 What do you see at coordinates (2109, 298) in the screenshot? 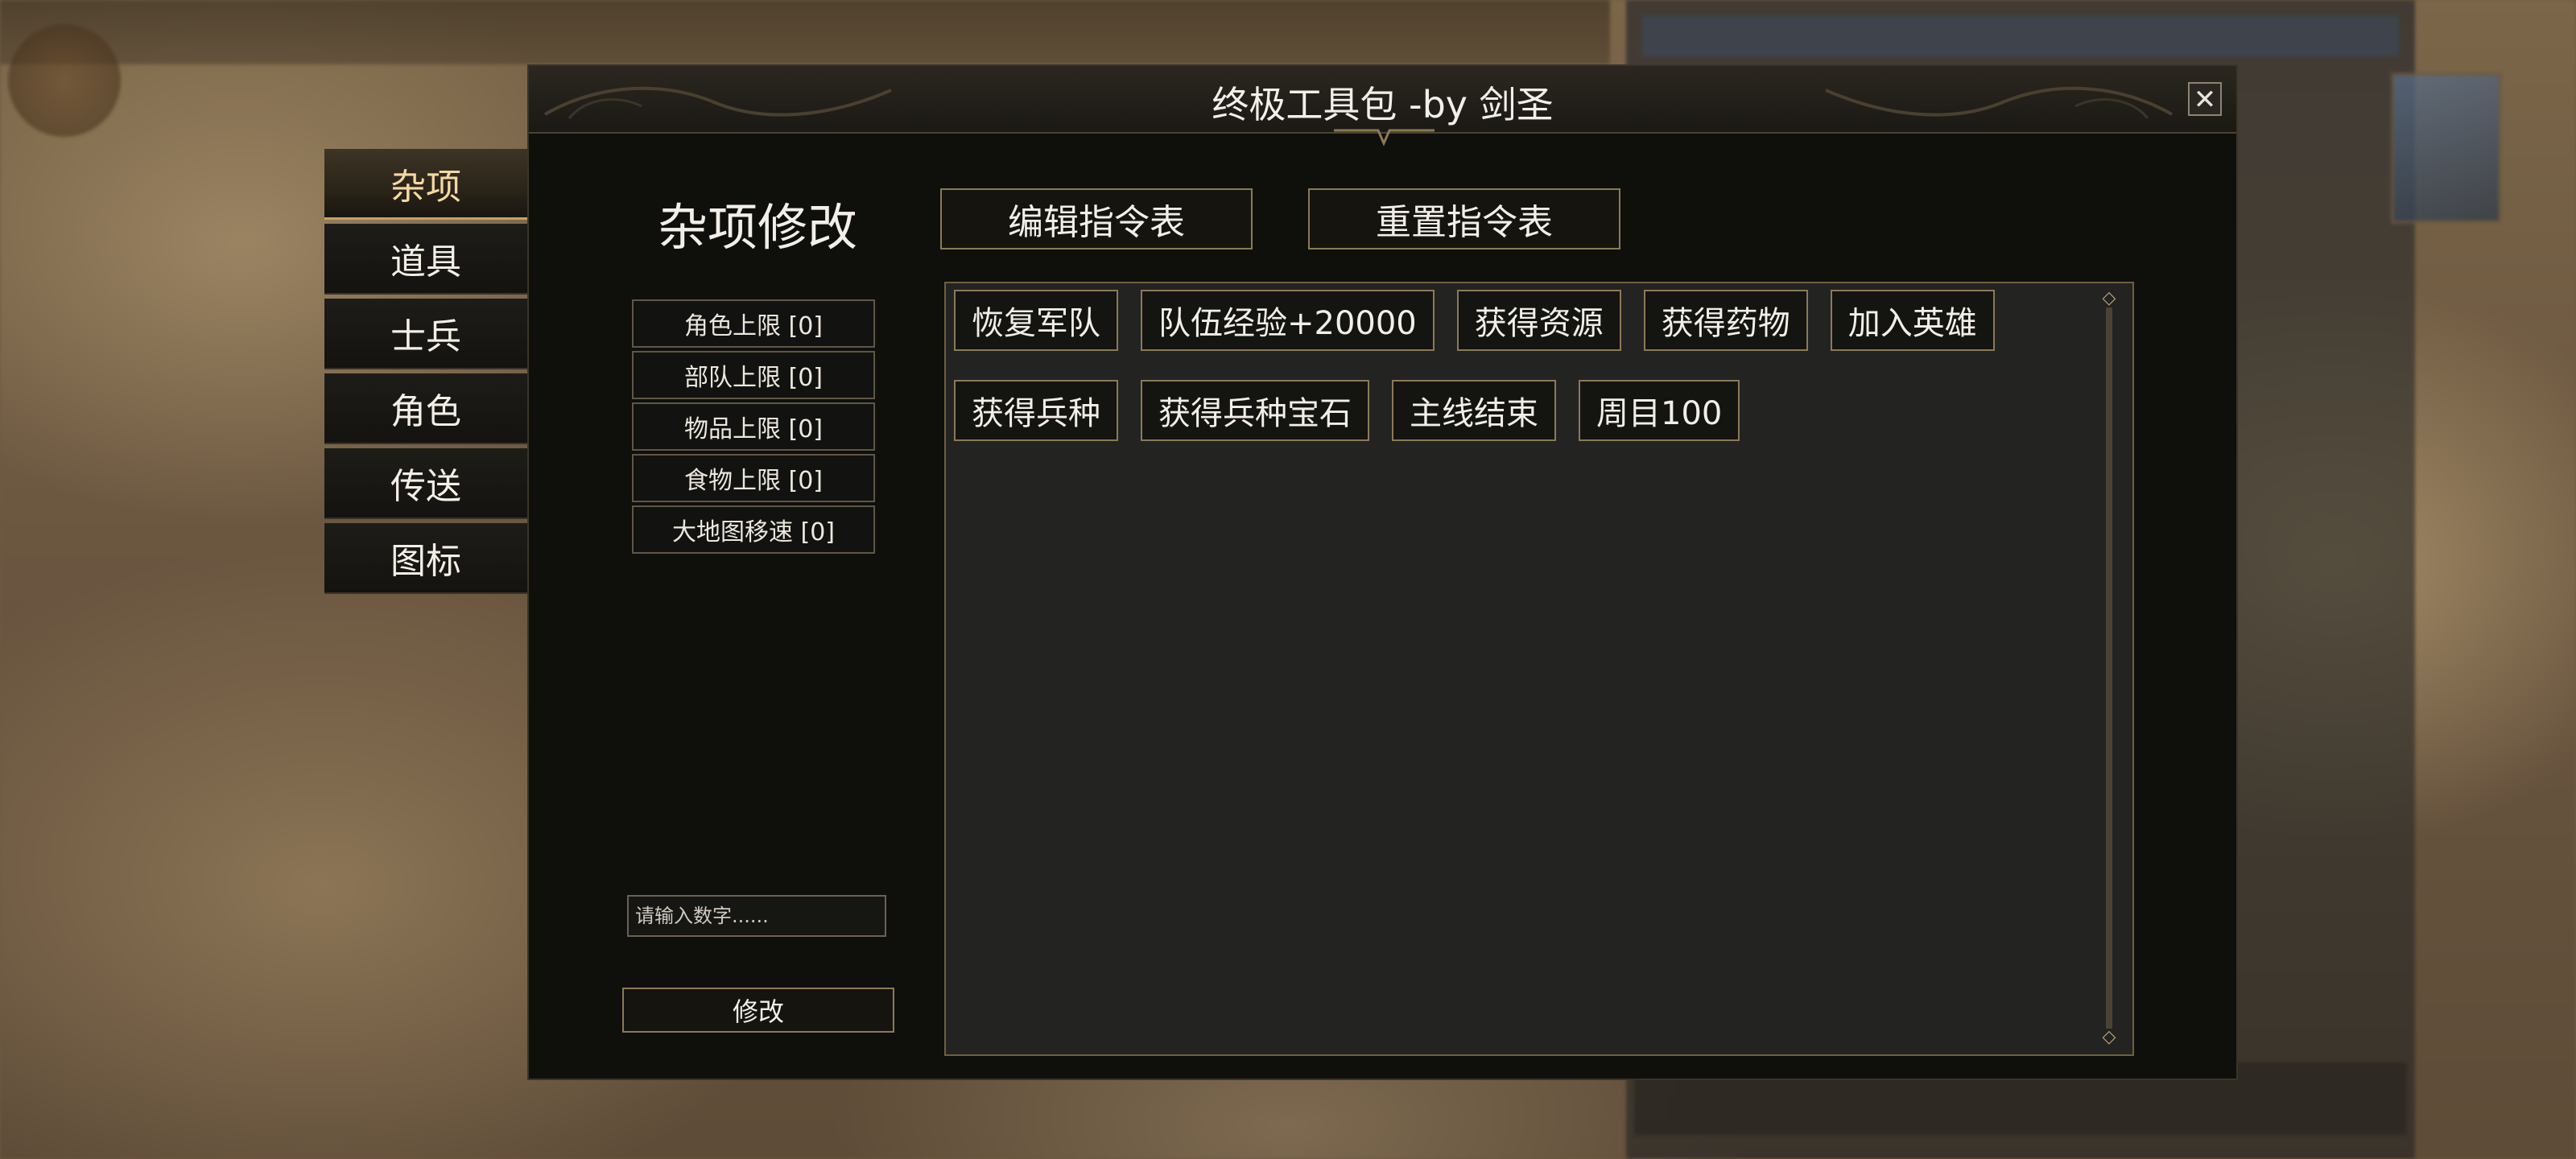
I see `scroll-up-icon: ◇` at bounding box center [2109, 298].